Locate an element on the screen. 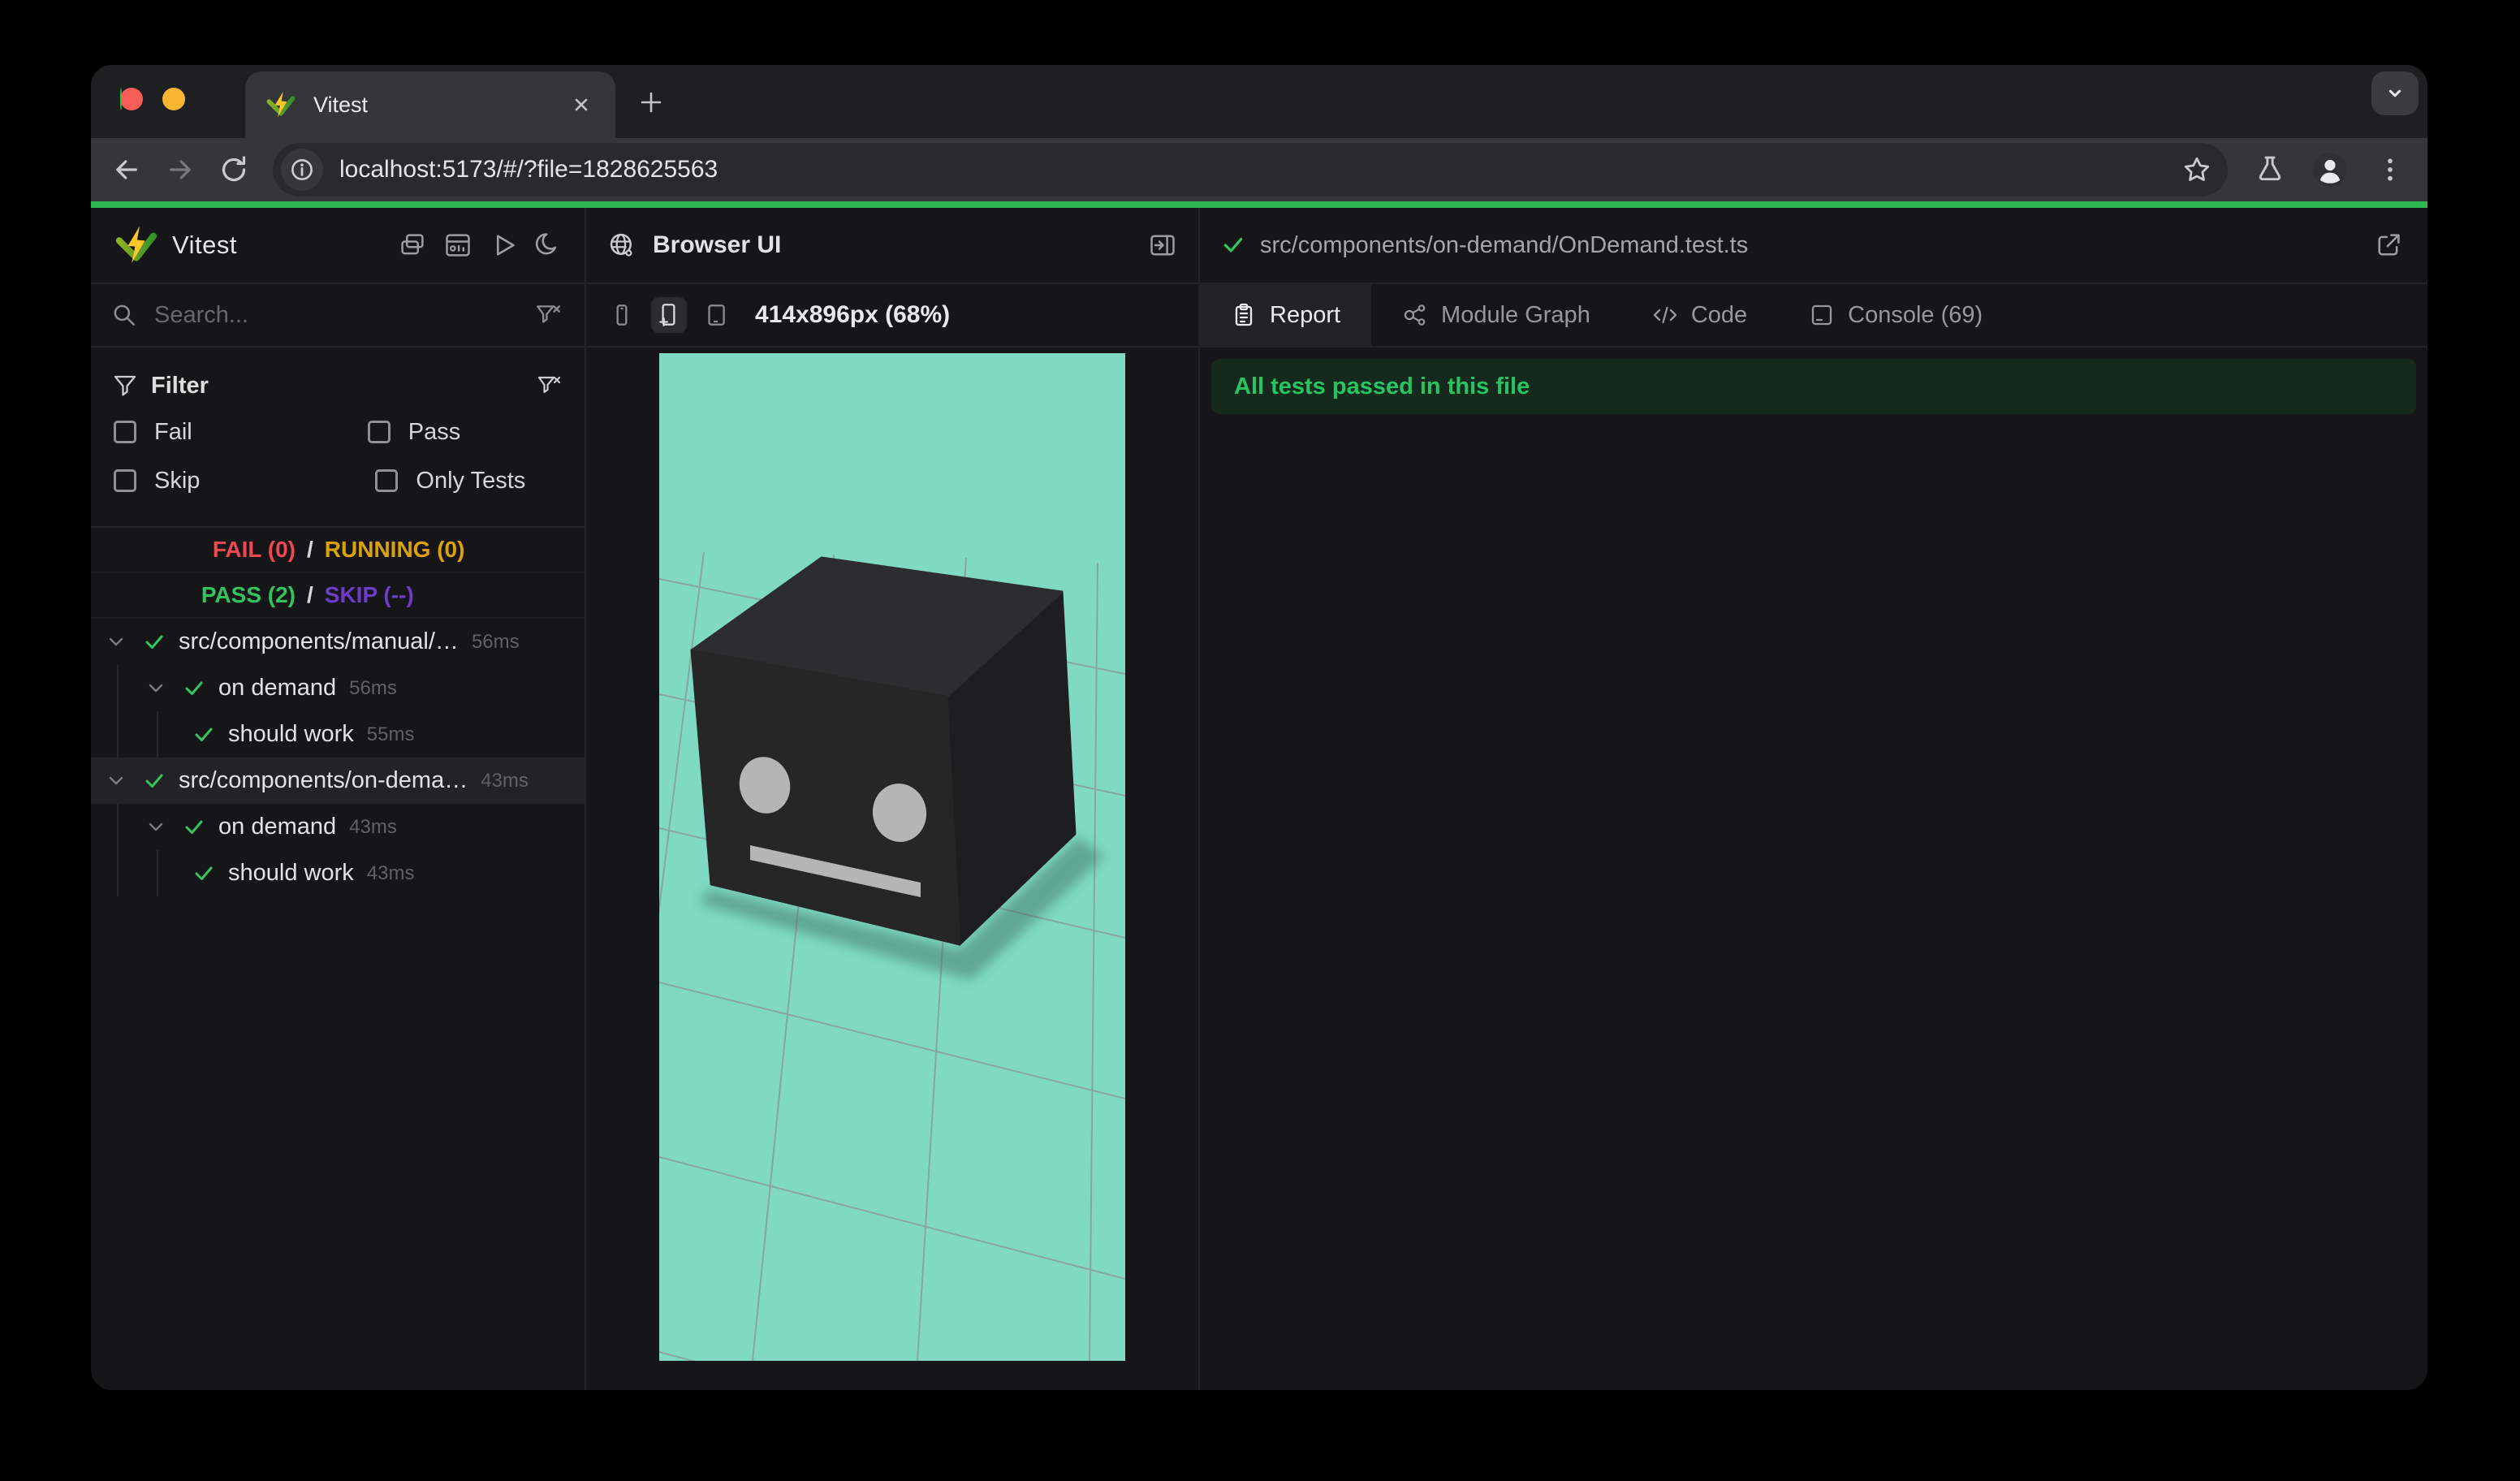 Image resolution: width=2520 pixels, height=1481 pixels. robot-cube is located at coordinates (883, 751).